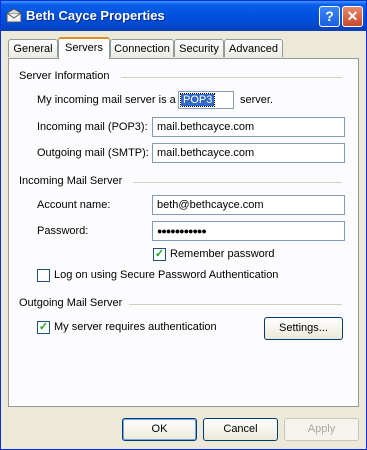 The image size is (367, 450). I want to click on spa-checkbox, so click(43, 275).